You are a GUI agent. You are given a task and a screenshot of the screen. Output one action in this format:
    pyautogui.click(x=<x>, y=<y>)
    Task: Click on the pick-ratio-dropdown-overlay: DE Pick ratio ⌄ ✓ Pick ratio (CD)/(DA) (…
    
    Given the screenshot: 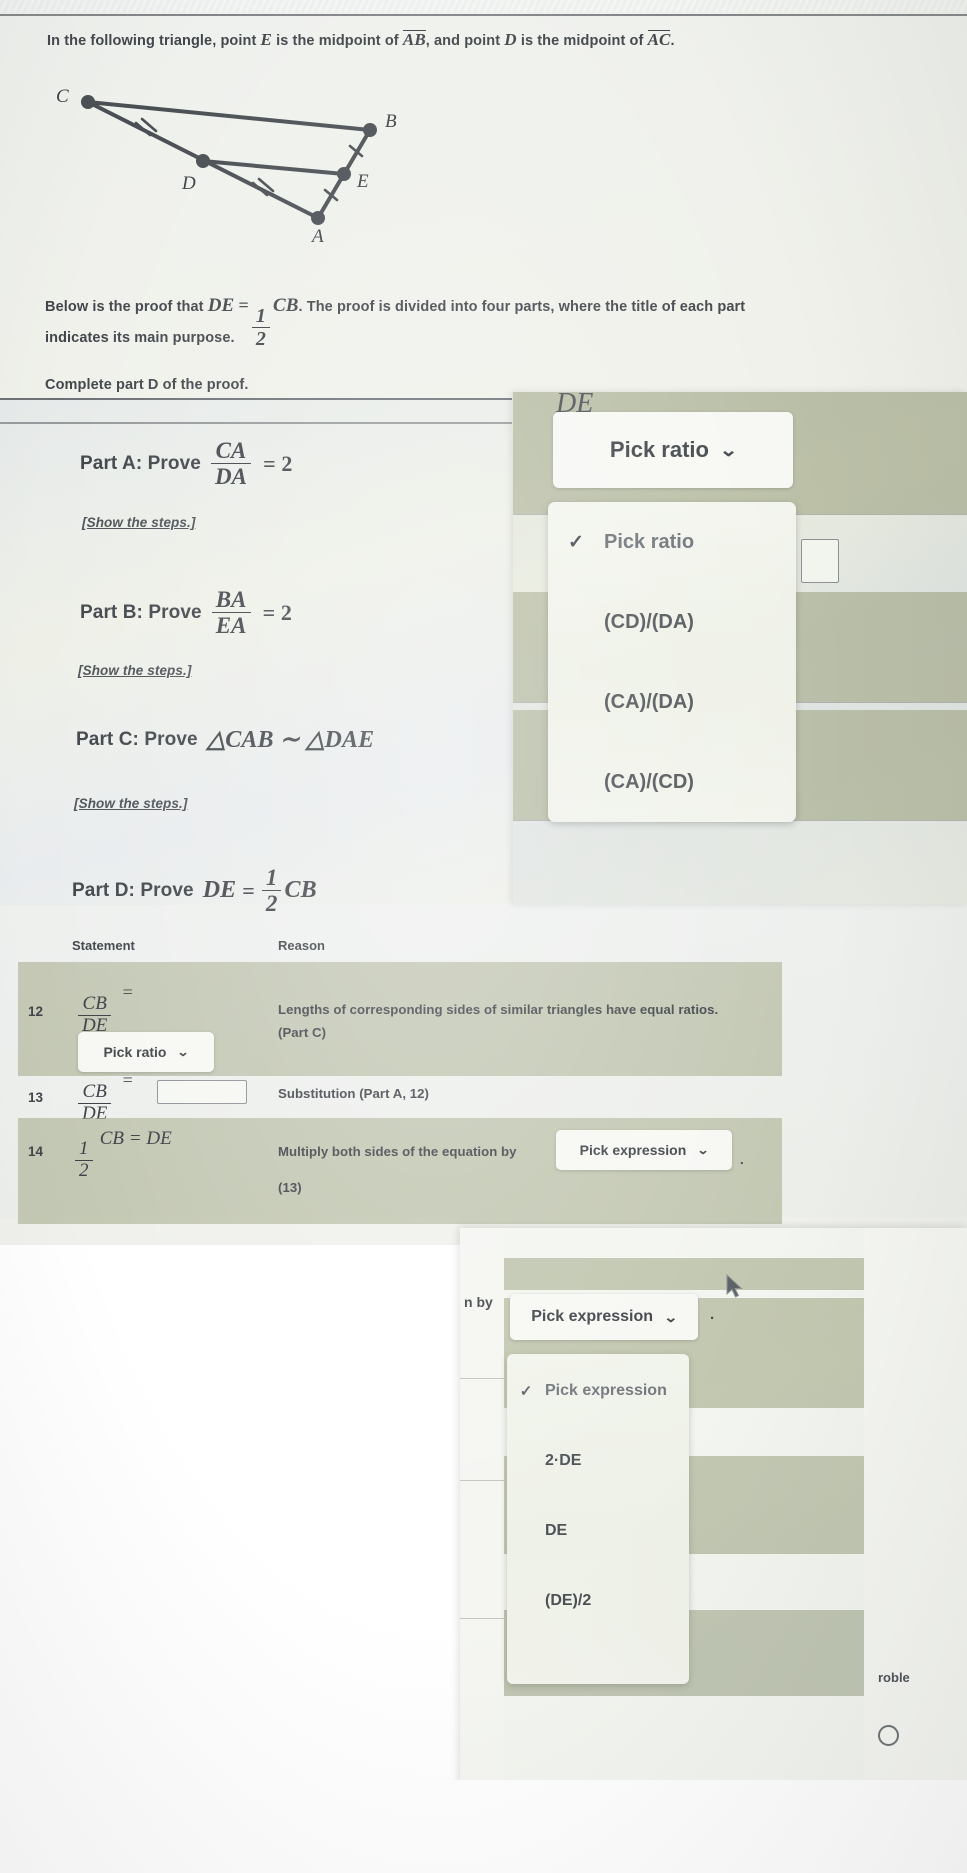 What is the action you would take?
    pyautogui.click(x=740, y=648)
    